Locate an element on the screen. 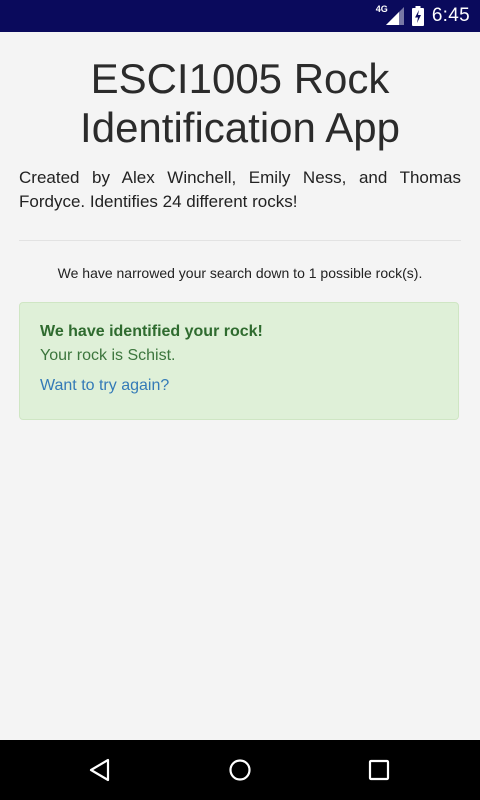  signal-icon is located at coordinates (394, 16).